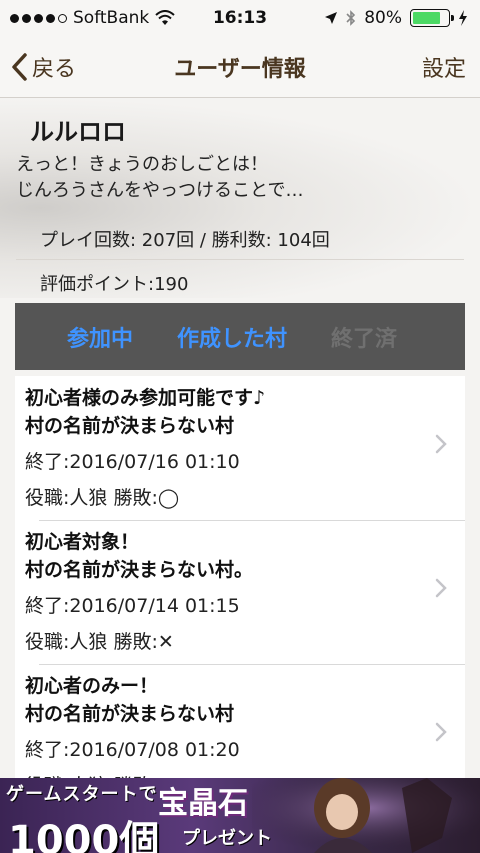  What do you see at coordinates (82, 794) in the screenshot?
I see `banner-line1: ゲームスタートで` at bounding box center [82, 794].